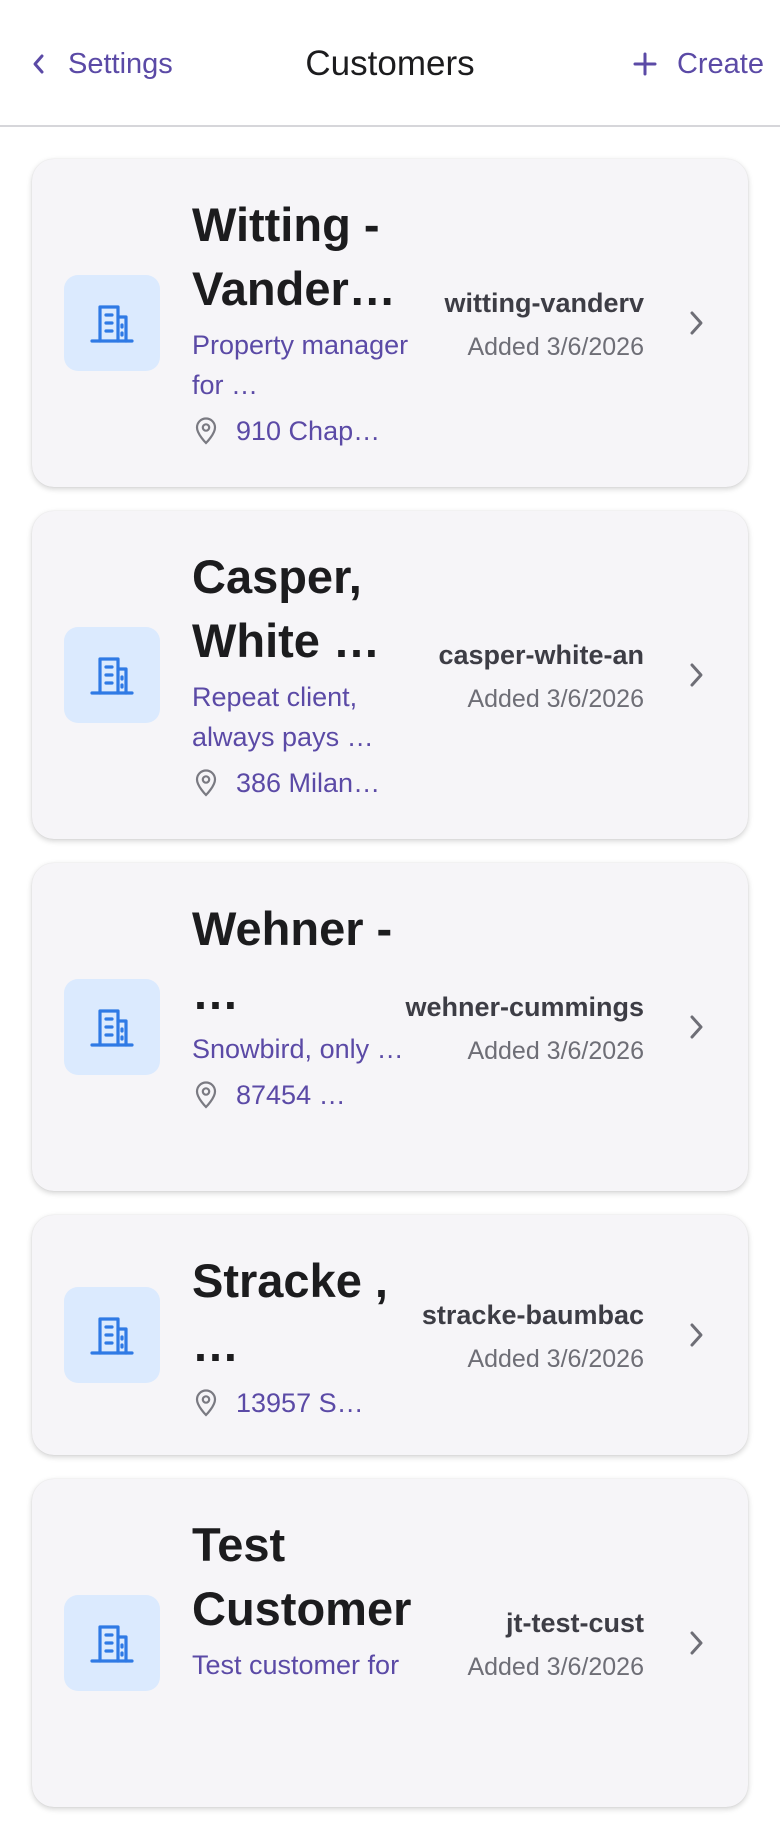 The height and width of the screenshot is (1831, 780). I want to click on customer-name: Test Customer, so click(302, 1576).